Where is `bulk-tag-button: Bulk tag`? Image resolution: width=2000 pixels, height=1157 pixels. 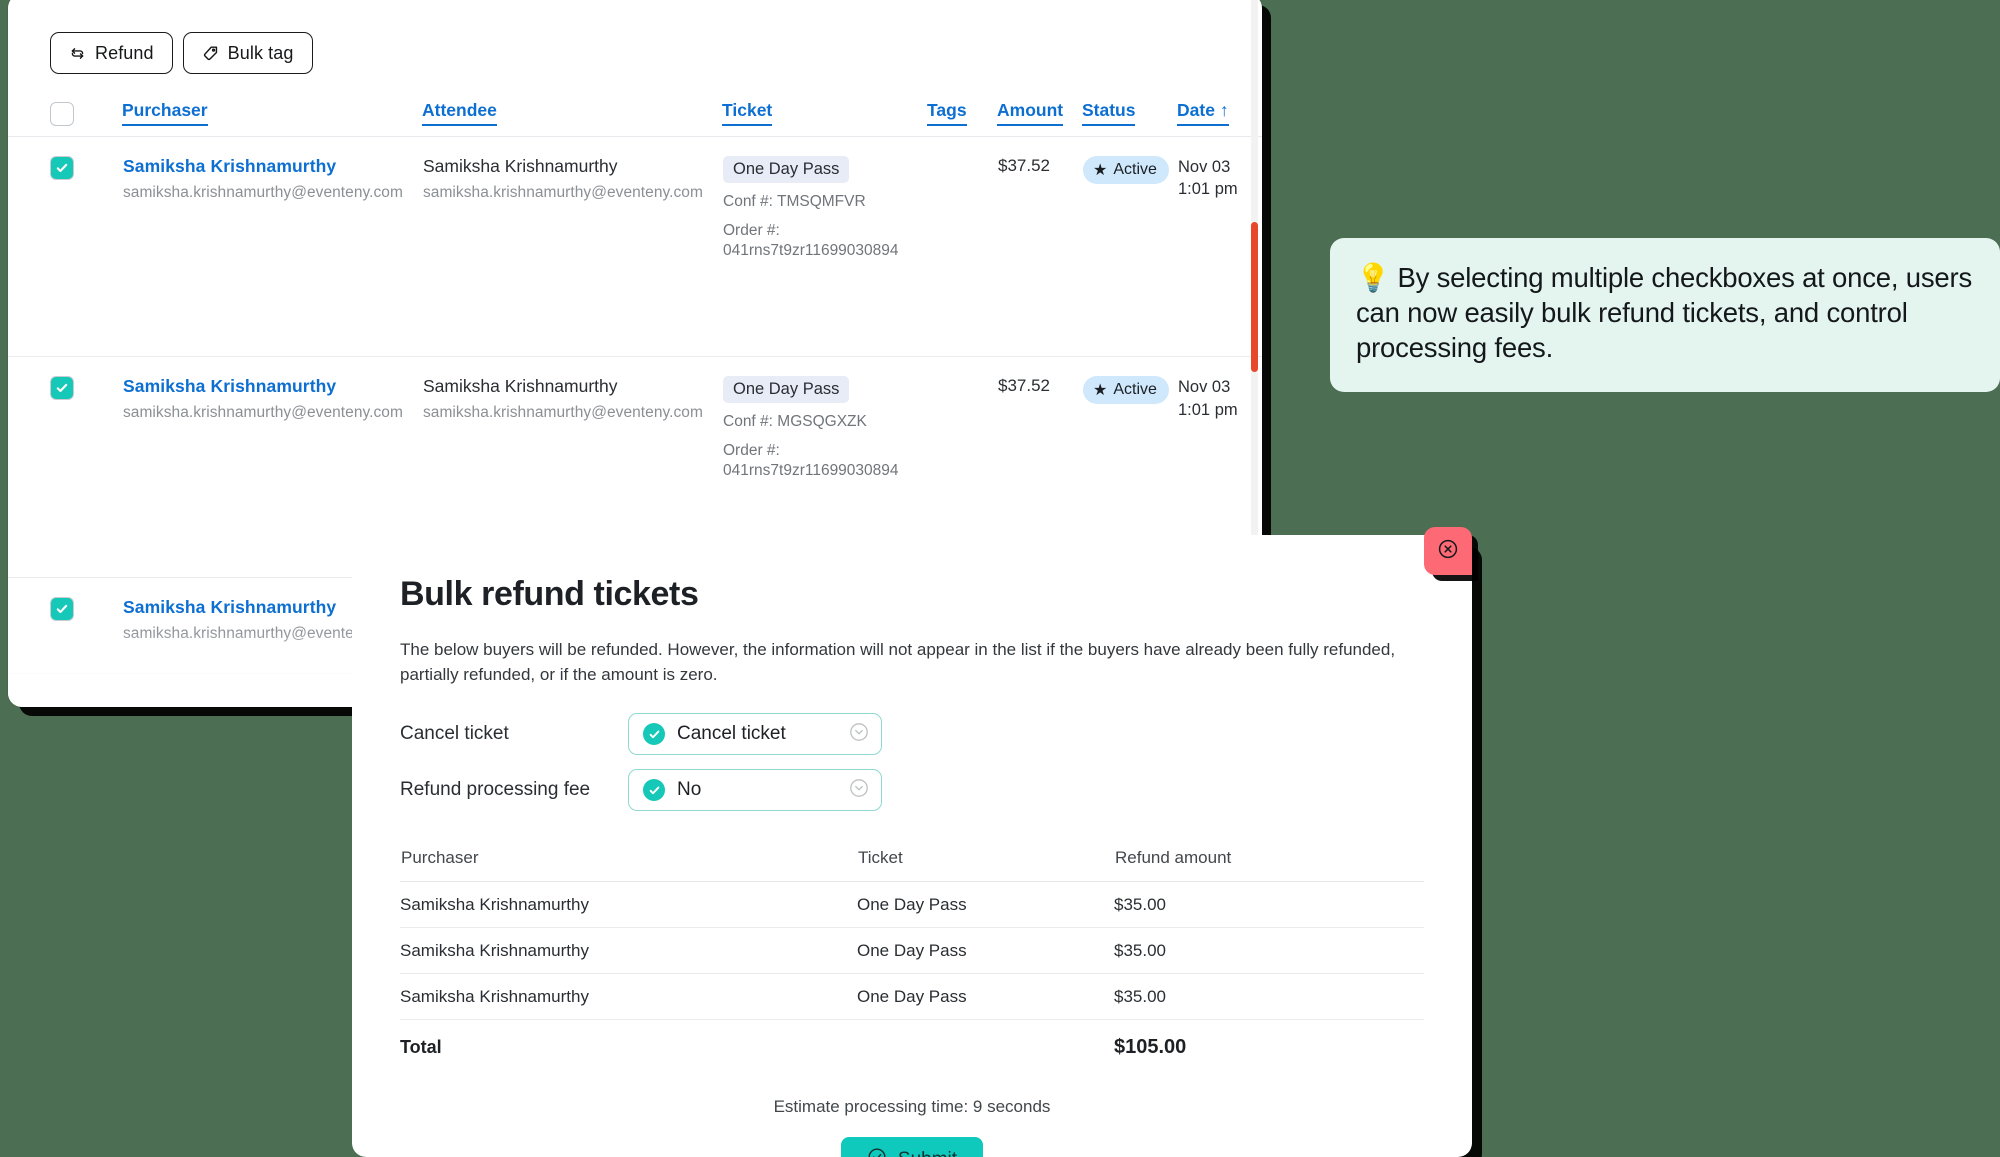
bulk-tag-button: Bulk tag is located at coordinates (247, 53).